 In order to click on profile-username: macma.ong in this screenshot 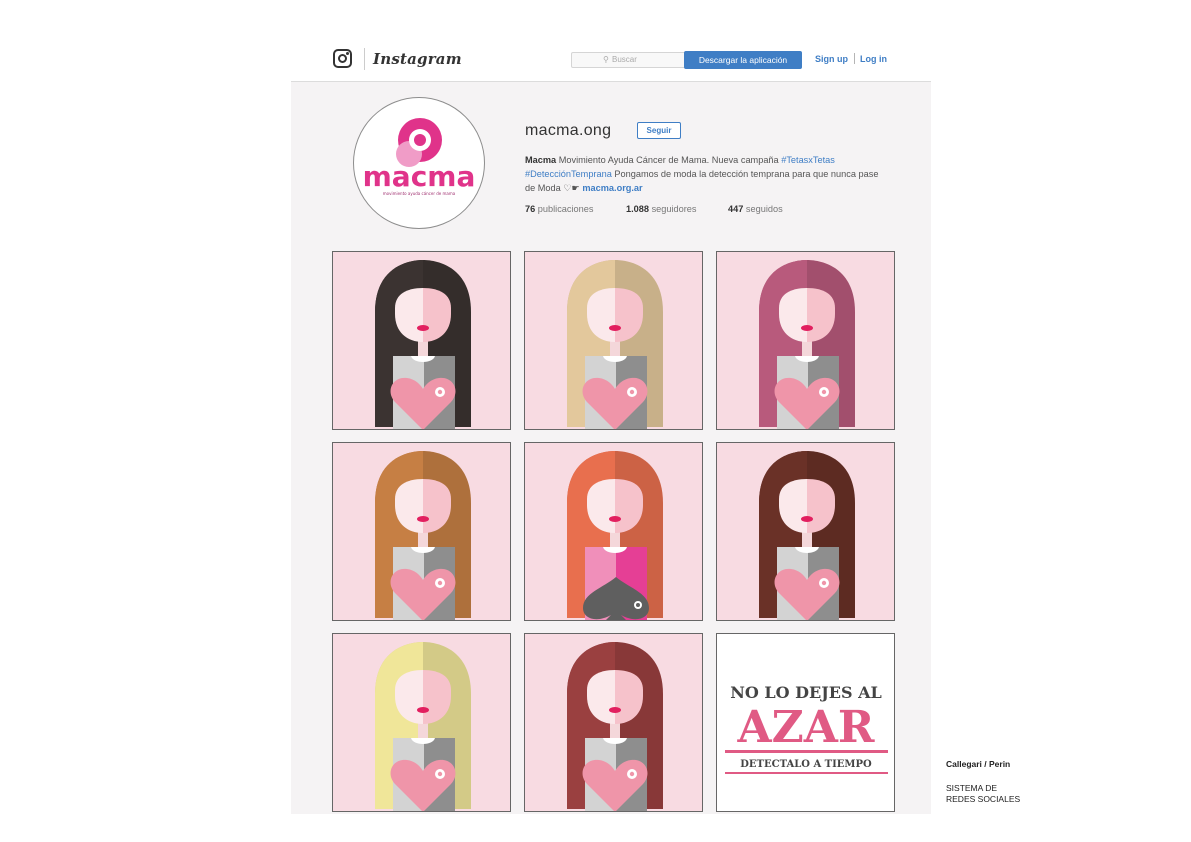, I will do `click(568, 130)`.